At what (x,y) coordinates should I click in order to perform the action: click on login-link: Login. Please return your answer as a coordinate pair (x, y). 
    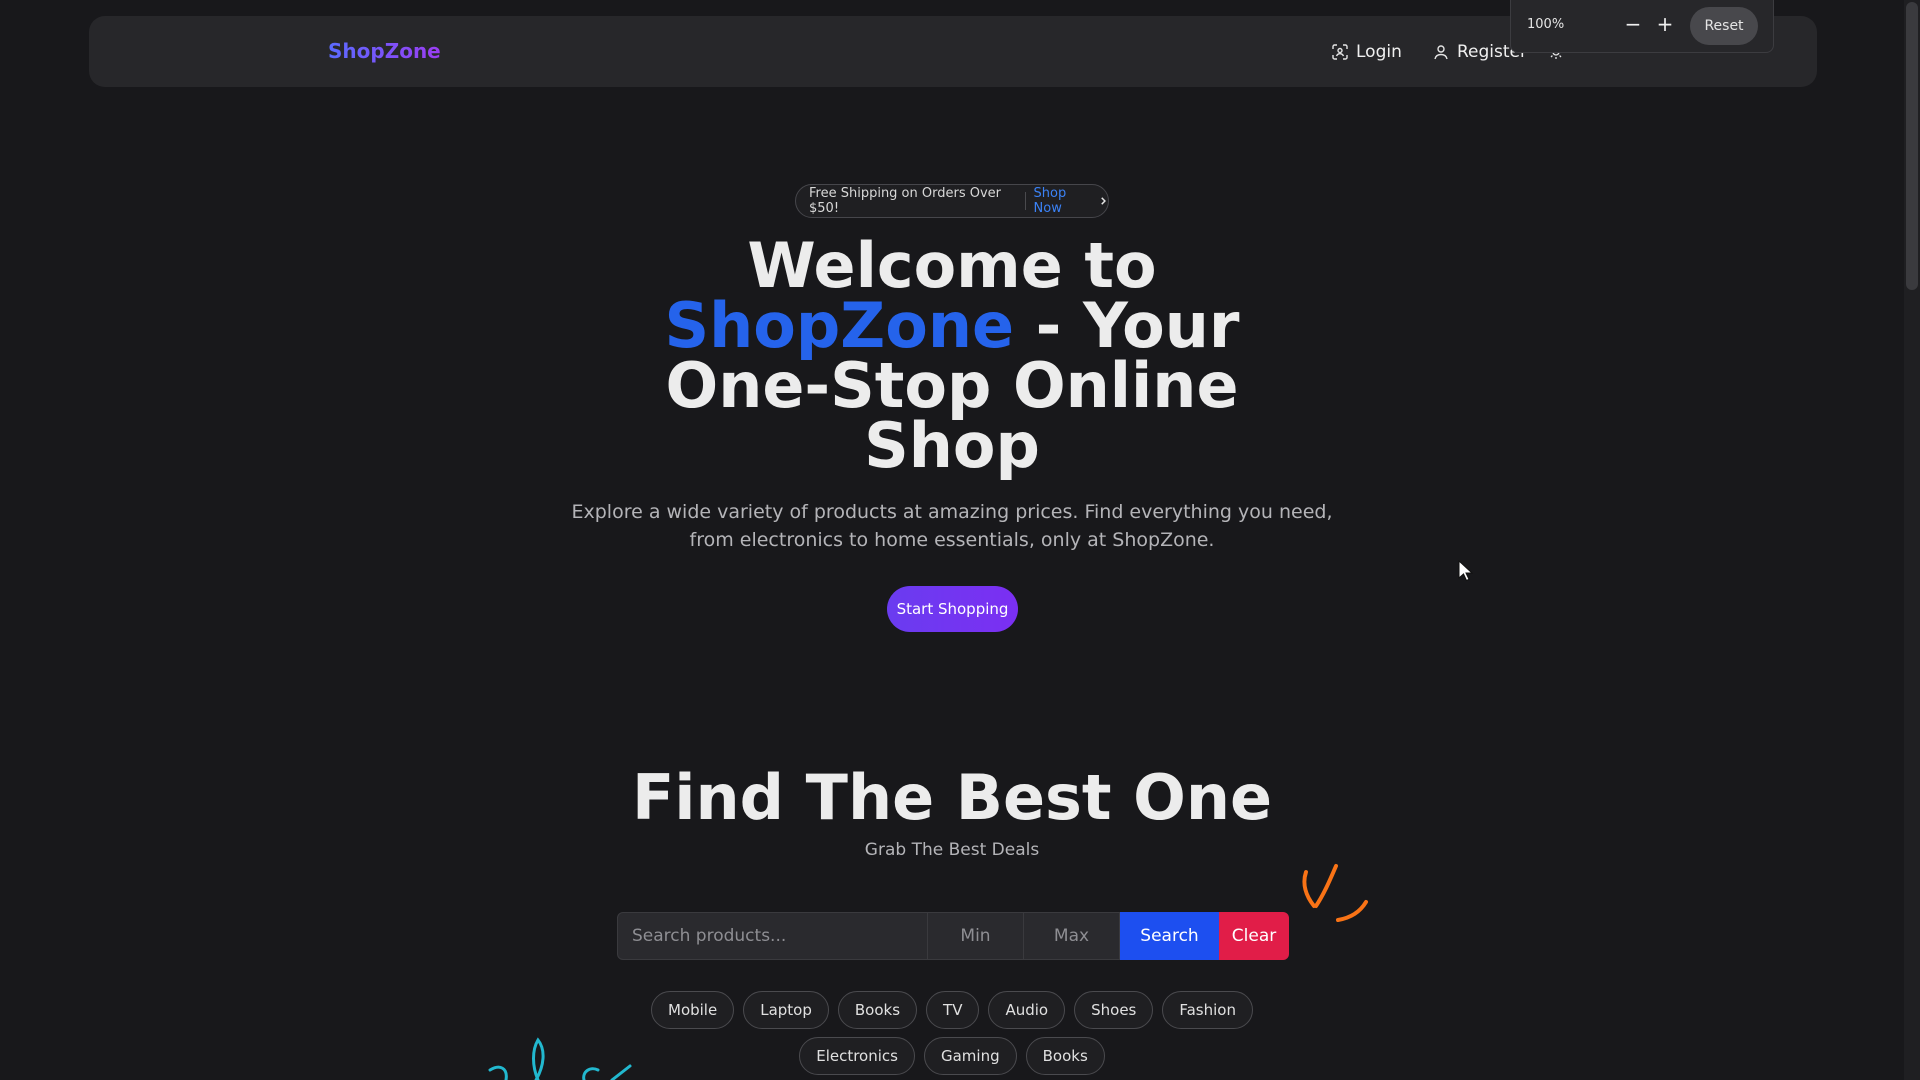
    Looking at the image, I should click on (1367, 51).